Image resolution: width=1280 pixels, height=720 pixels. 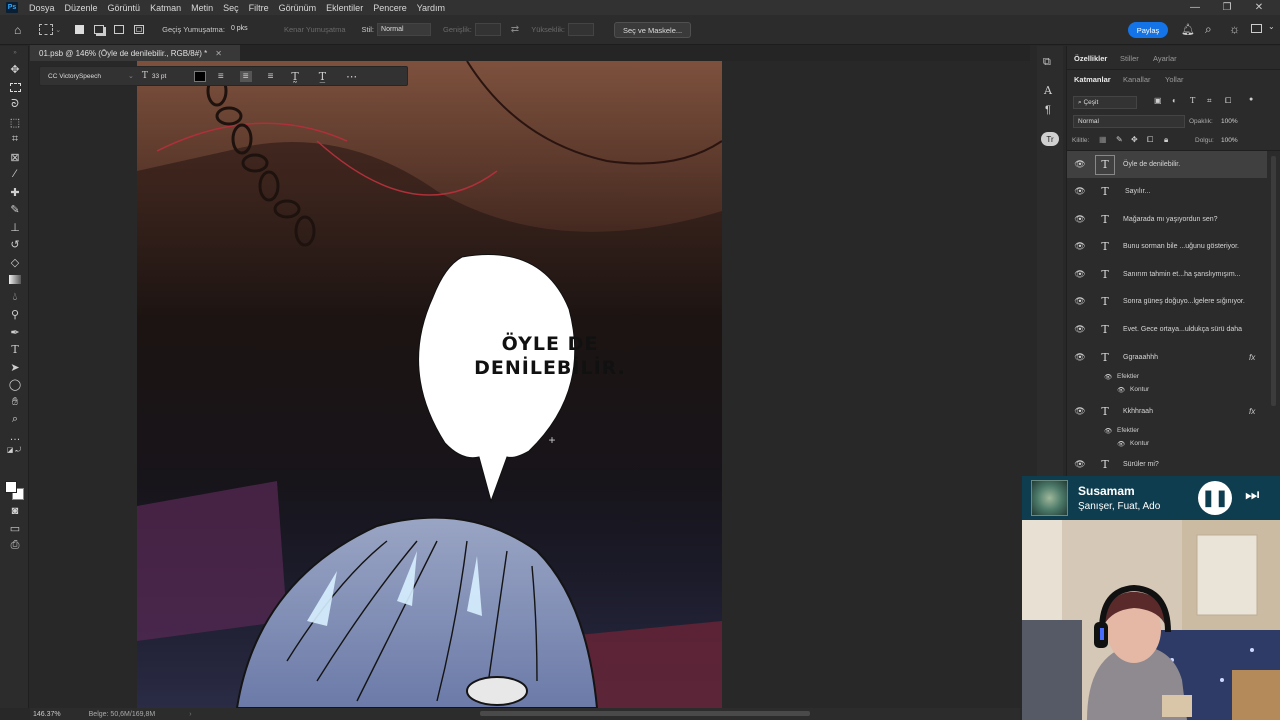 What do you see at coordinates (124, 8) in the screenshot?
I see `menu-goruntu: Görüntü` at bounding box center [124, 8].